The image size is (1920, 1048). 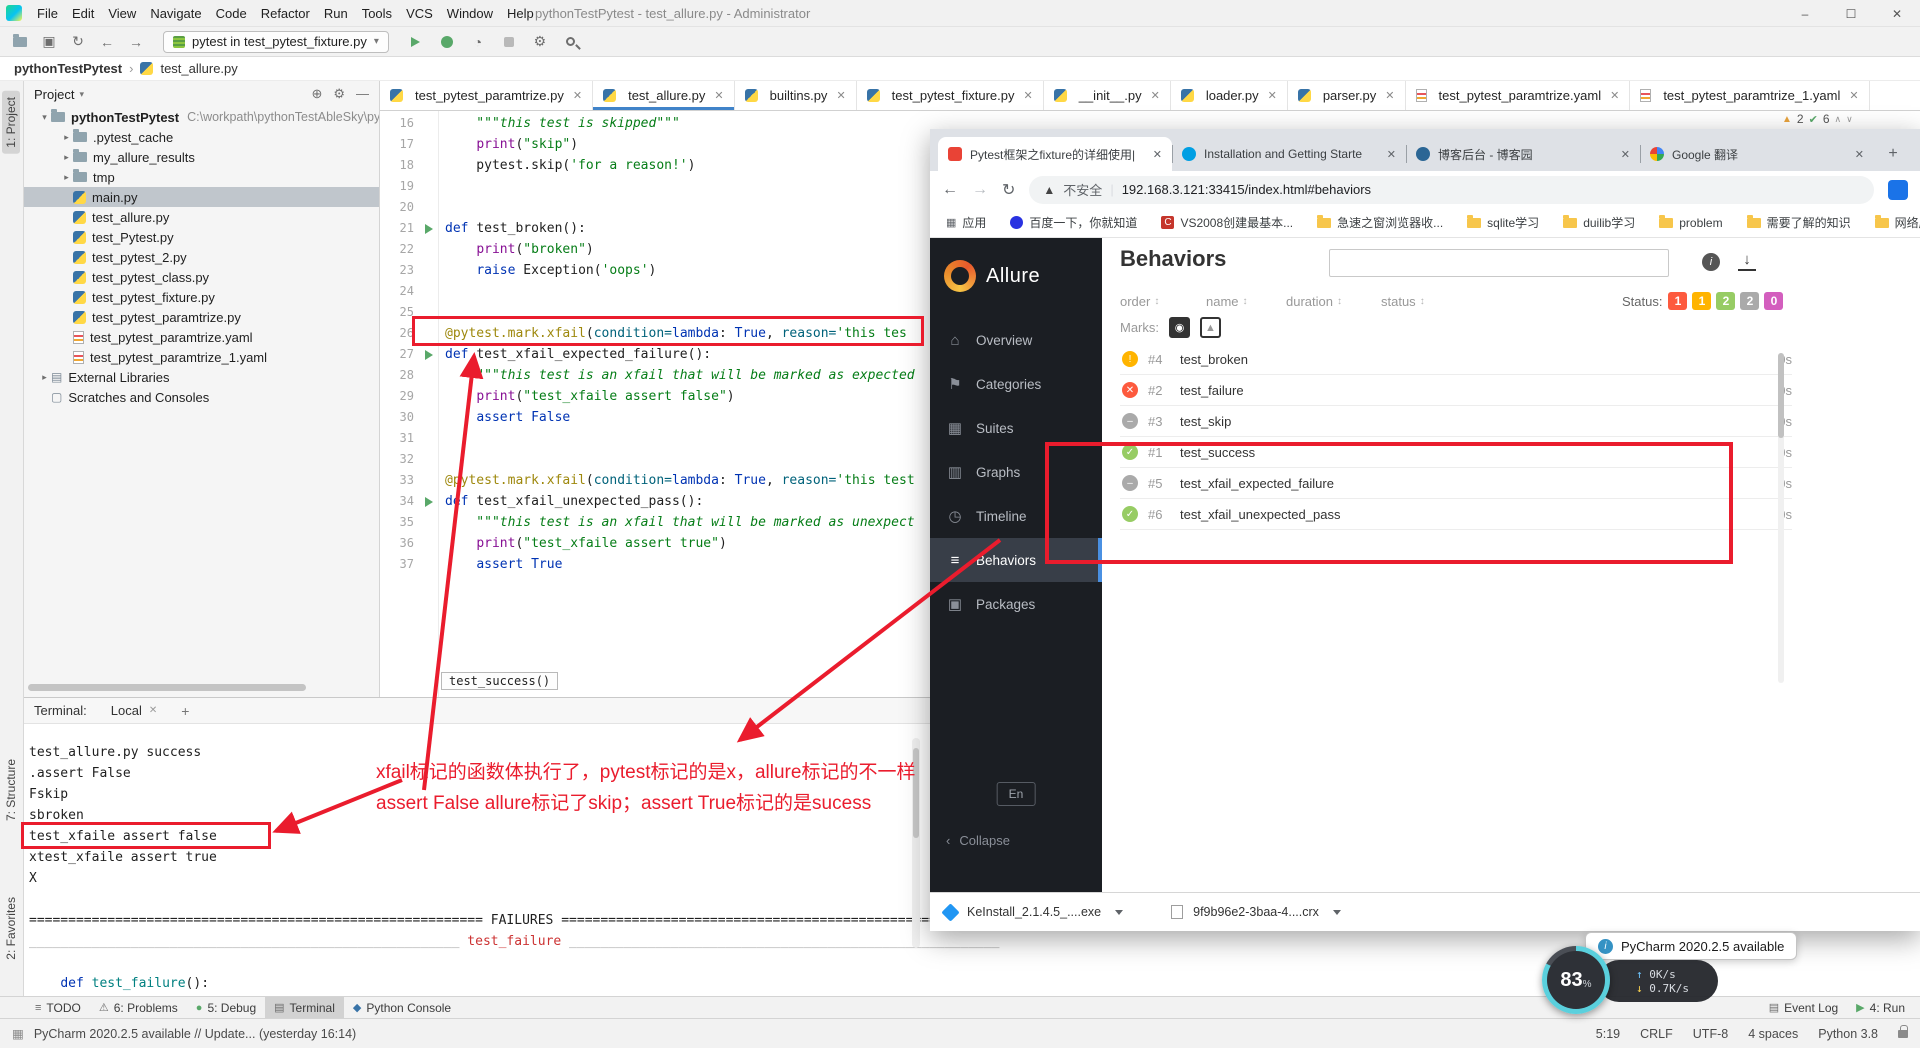 I want to click on menu-refactor: Refactor, so click(x=285, y=13).